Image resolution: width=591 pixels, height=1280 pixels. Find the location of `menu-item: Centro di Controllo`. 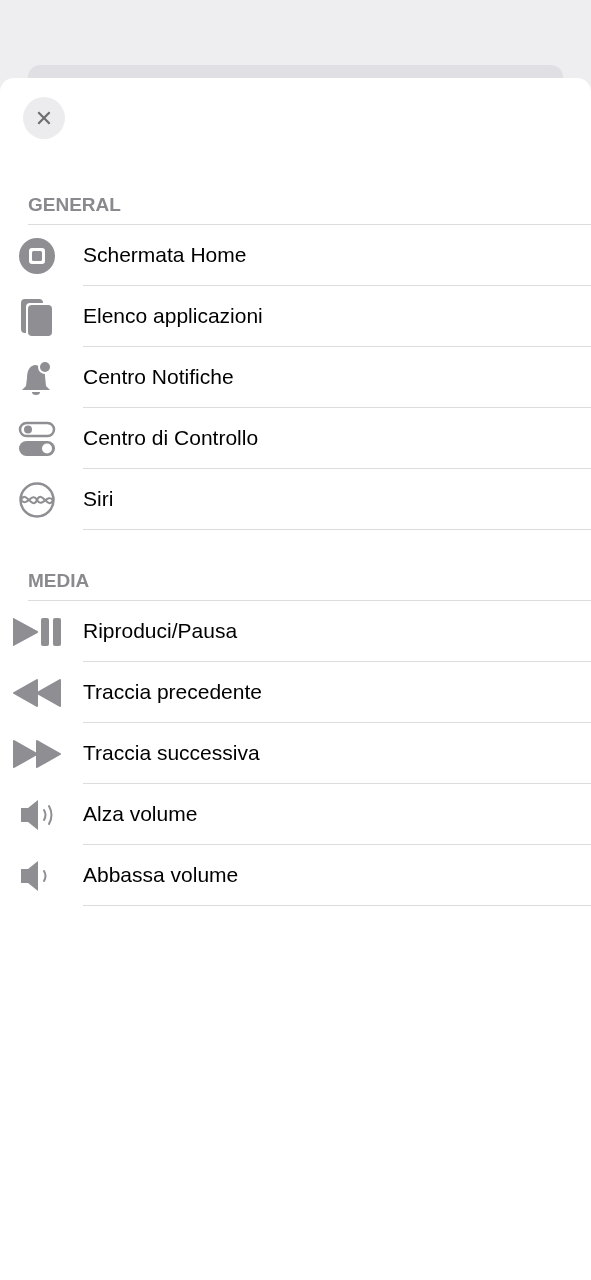

menu-item: Centro di Controllo is located at coordinates (171, 438).